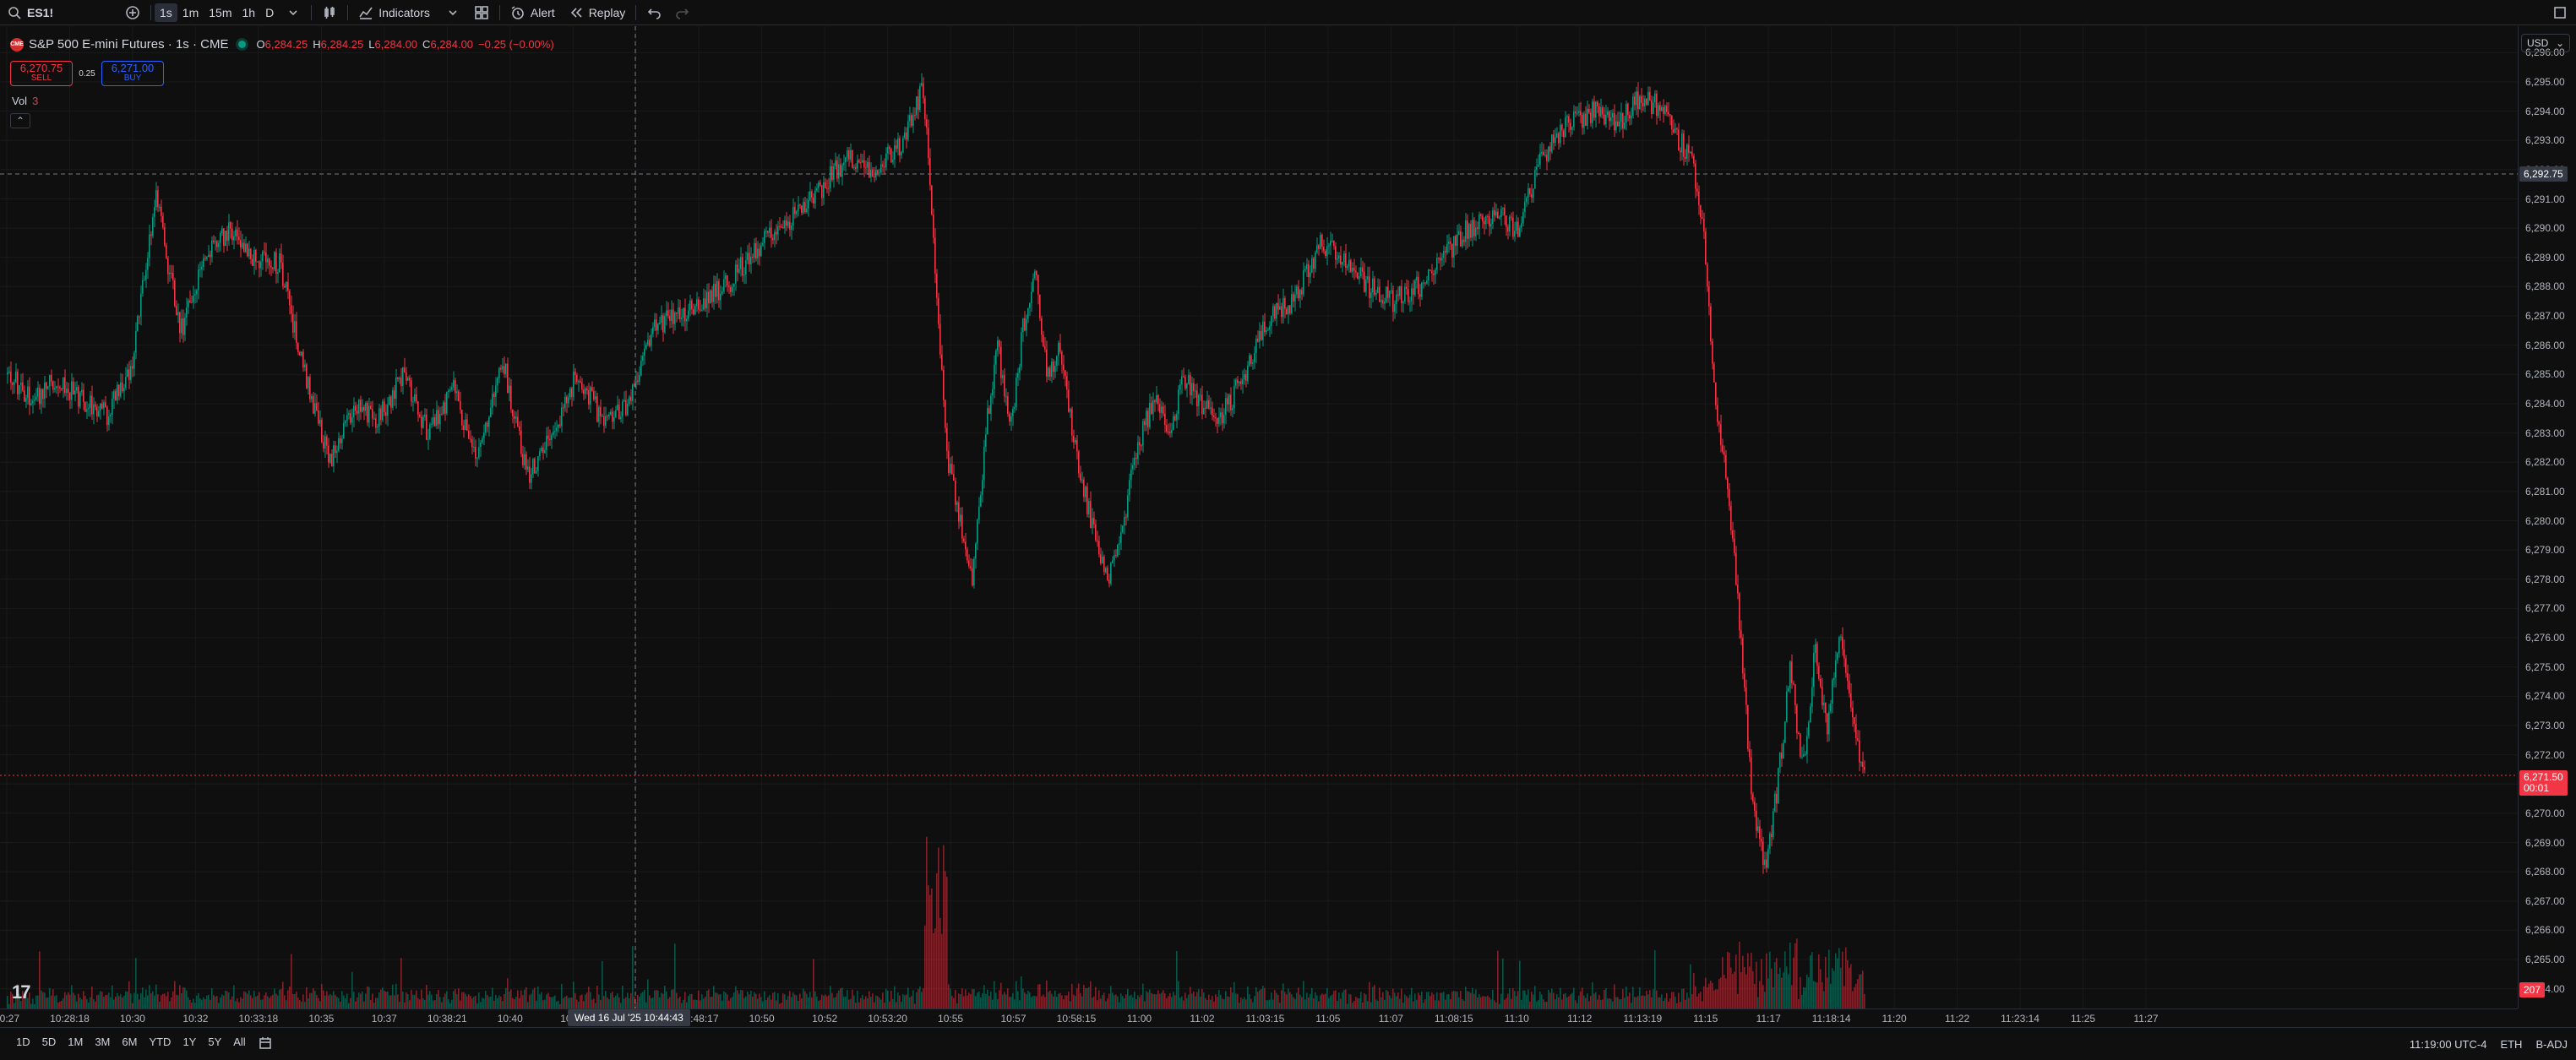 Image resolution: width=2576 pixels, height=1060 pixels. What do you see at coordinates (132, 12) in the screenshot?
I see `compare-symbol-button` at bounding box center [132, 12].